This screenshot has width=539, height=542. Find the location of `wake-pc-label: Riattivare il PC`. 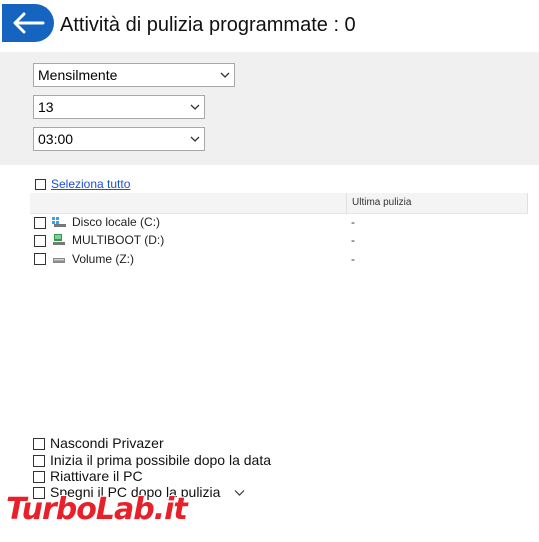

wake-pc-label: Riattivare il PC is located at coordinates (96, 476).